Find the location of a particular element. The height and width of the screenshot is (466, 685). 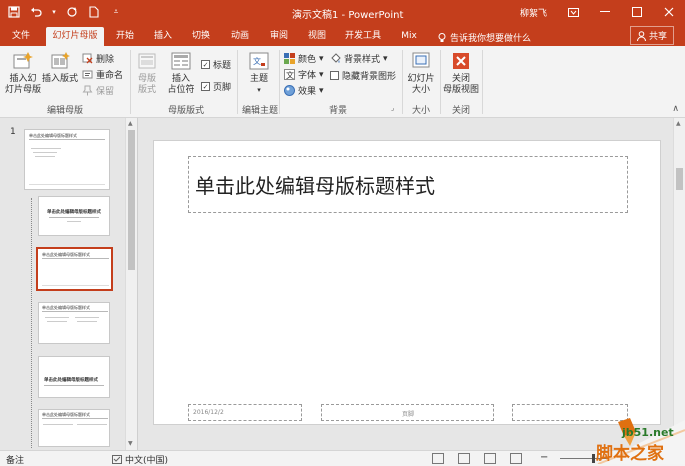

insert-layout-button: 插入版式 is located at coordinates (60, 67).